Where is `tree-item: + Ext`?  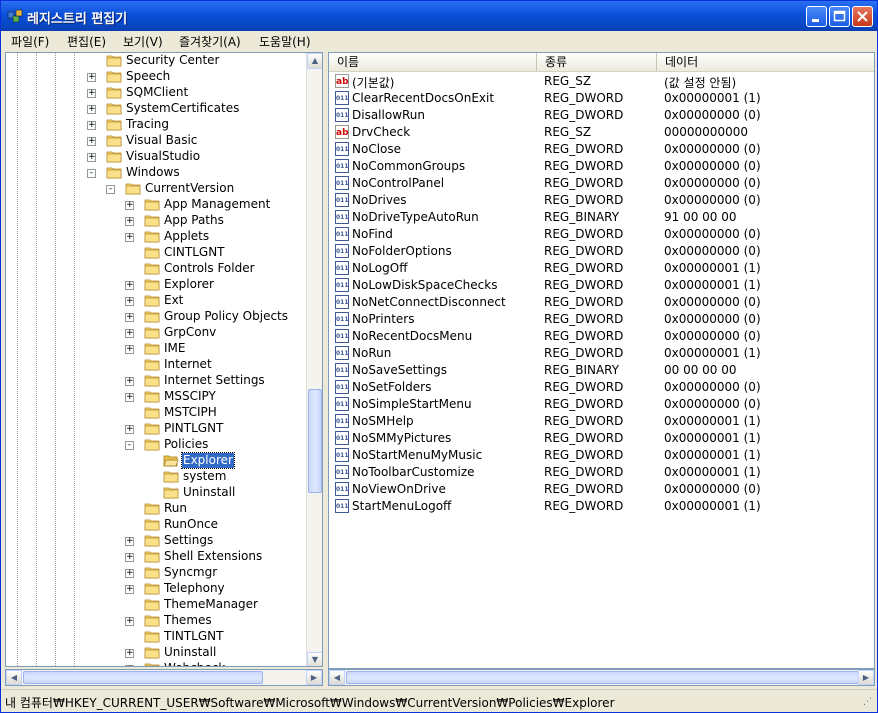
tree-item: + Ext is located at coordinates (215, 301).